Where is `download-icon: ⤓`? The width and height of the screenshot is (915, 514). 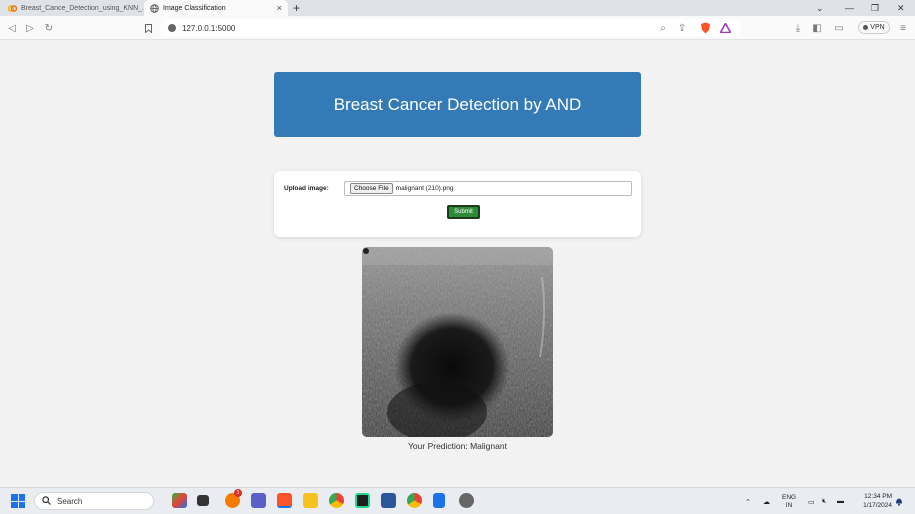
download-icon: ⤓ is located at coordinates (798, 28).